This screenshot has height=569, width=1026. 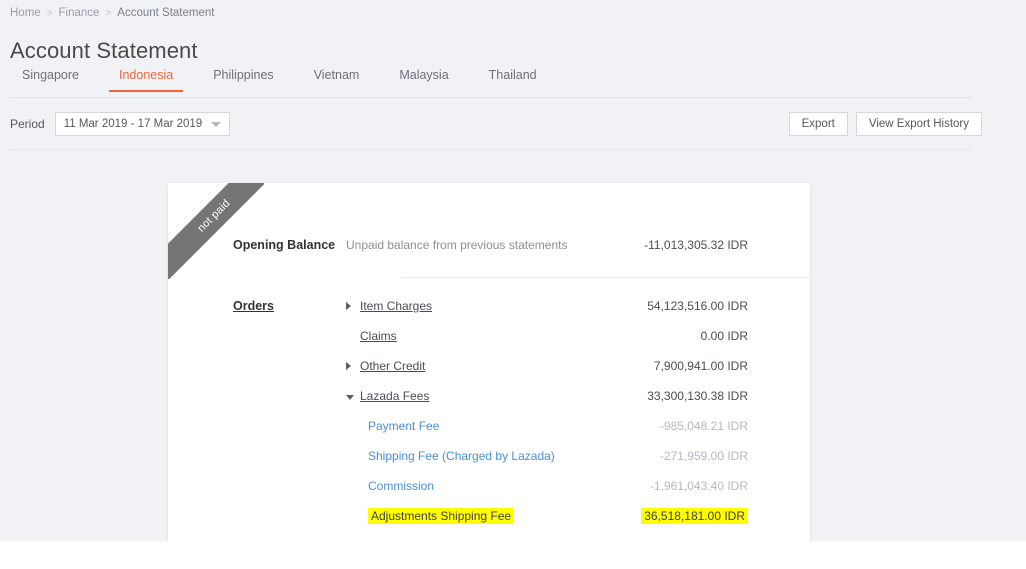 I want to click on period-filter: Period 11 Mar 2019 - 17 Mar 2019, so click(x=120, y=124).